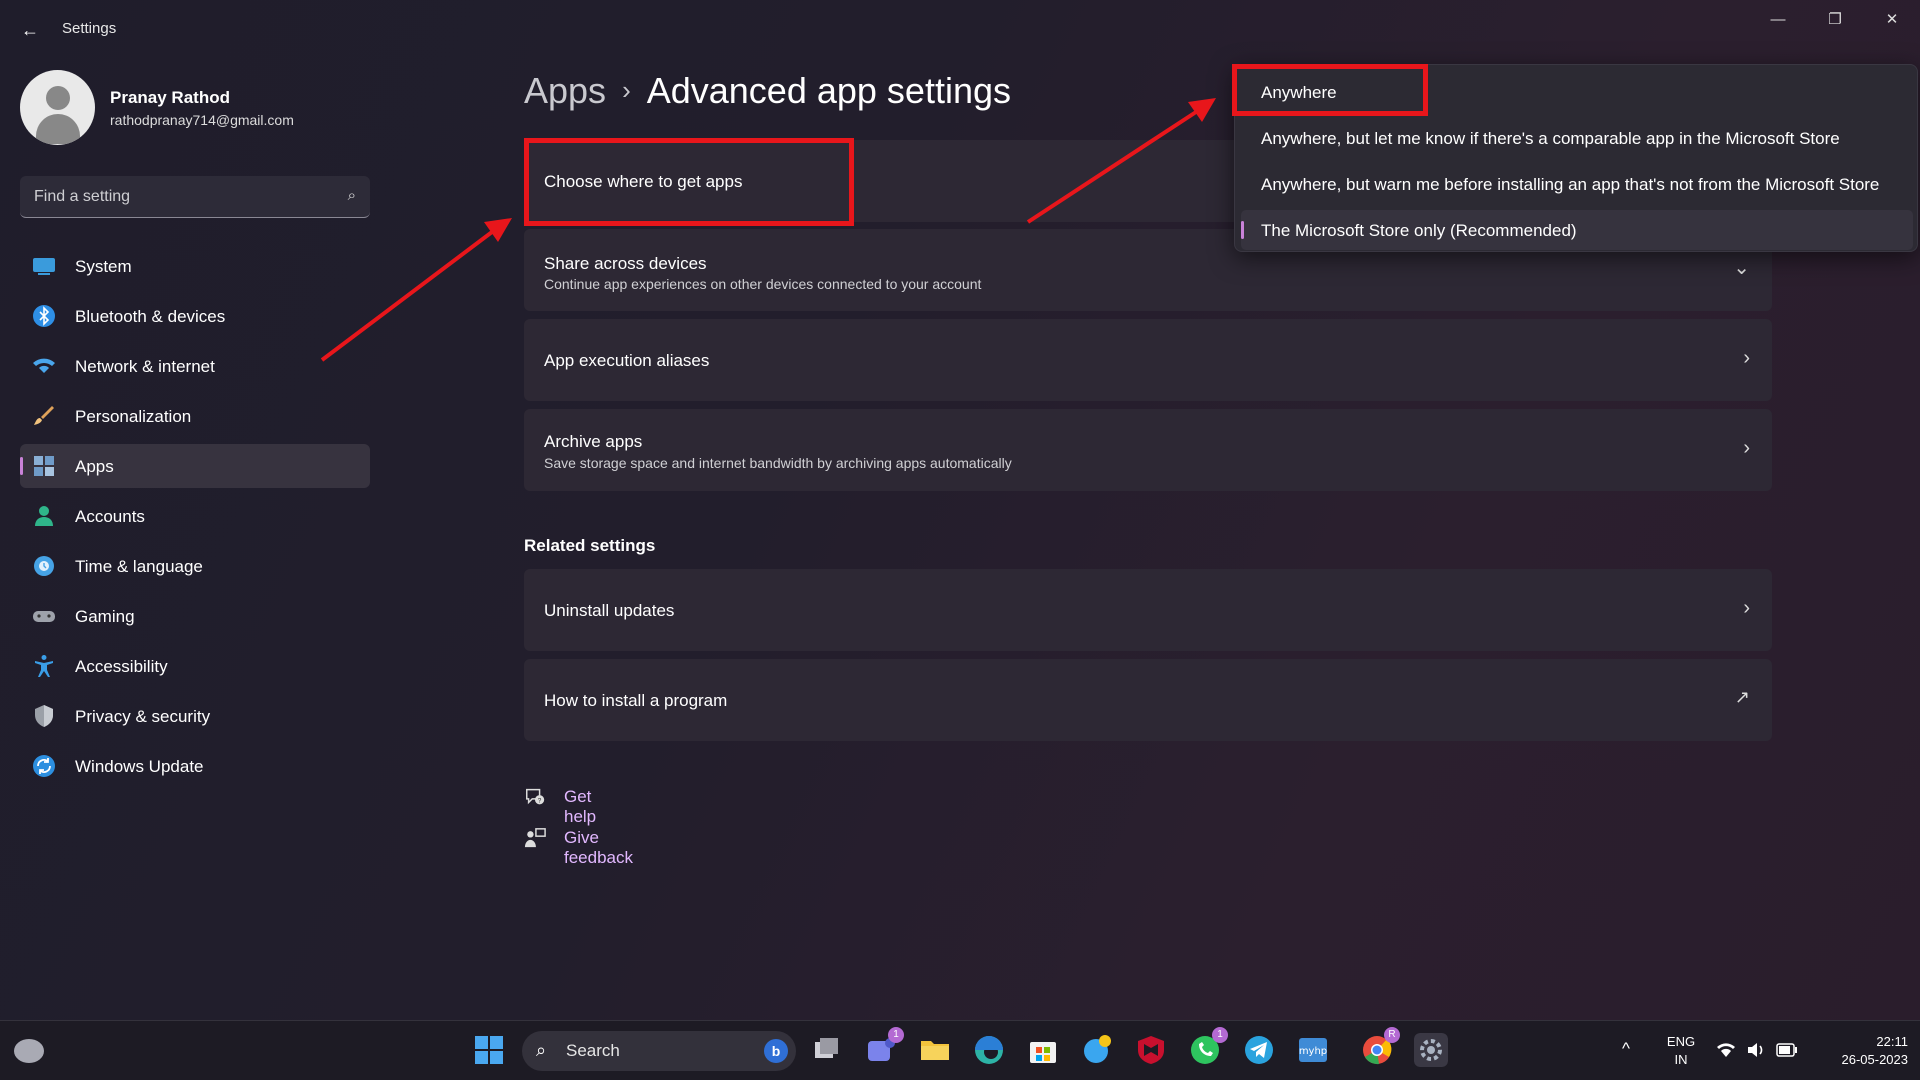  I want to click on chevron-down-icon: ⌄, so click(1741, 268).